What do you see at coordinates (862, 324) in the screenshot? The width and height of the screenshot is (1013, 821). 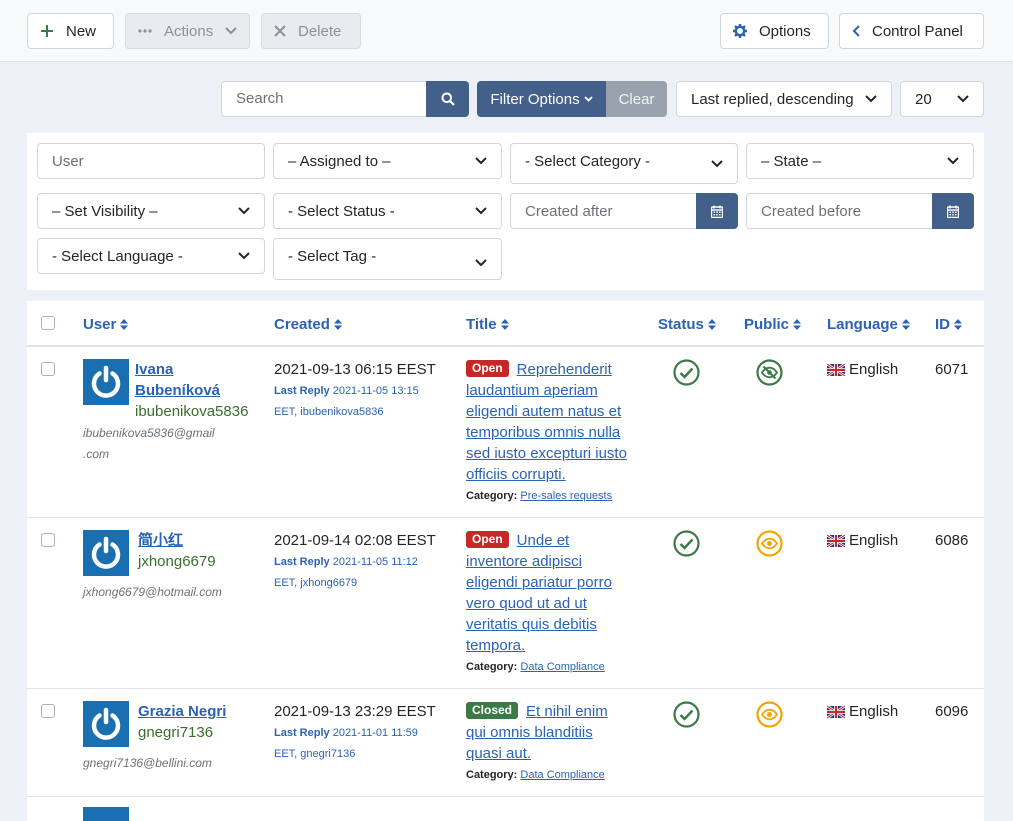 I see `language-column-label: Language` at bounding box center [862, 324].